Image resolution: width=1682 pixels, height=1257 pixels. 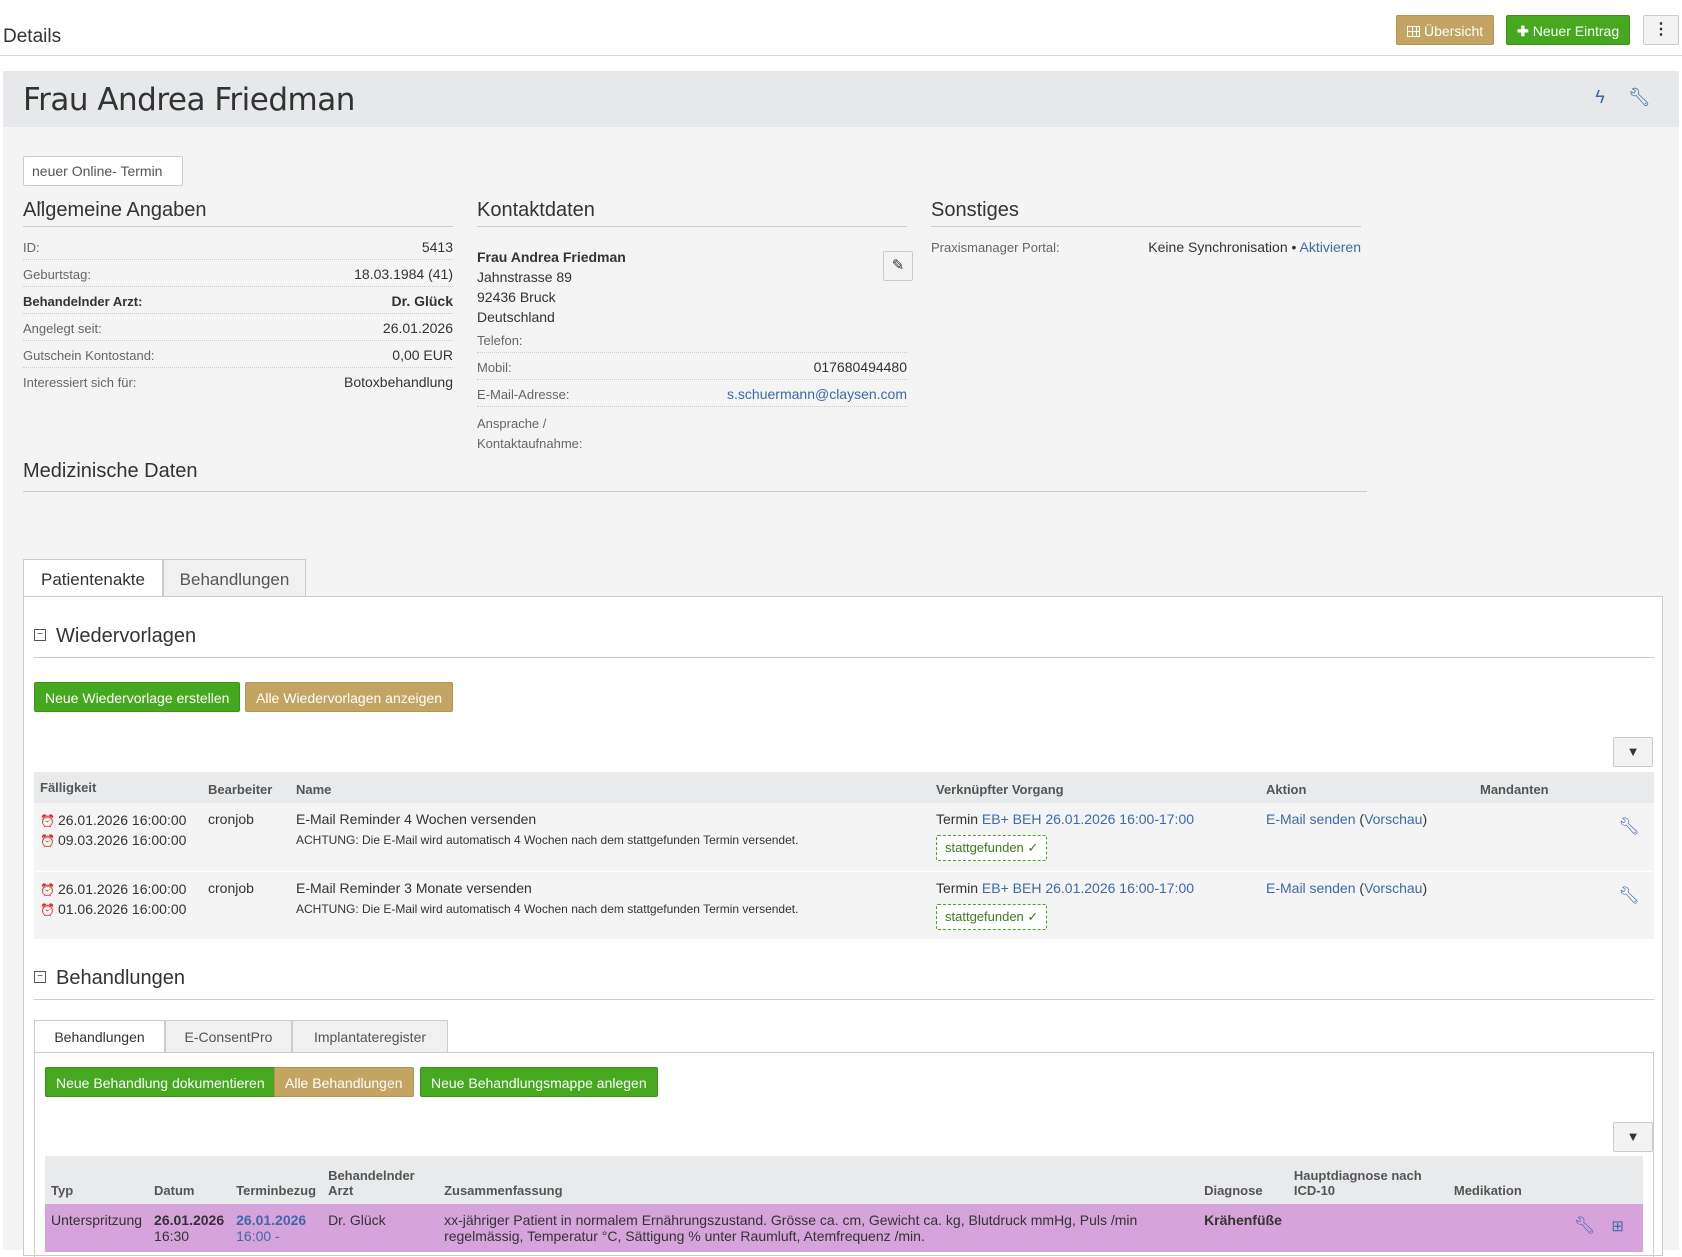 What do you see at coordinates (89, 355) in the screenshot?
I see `general-label: Gutschein Kontostand:` at bounding box center [89, 355].